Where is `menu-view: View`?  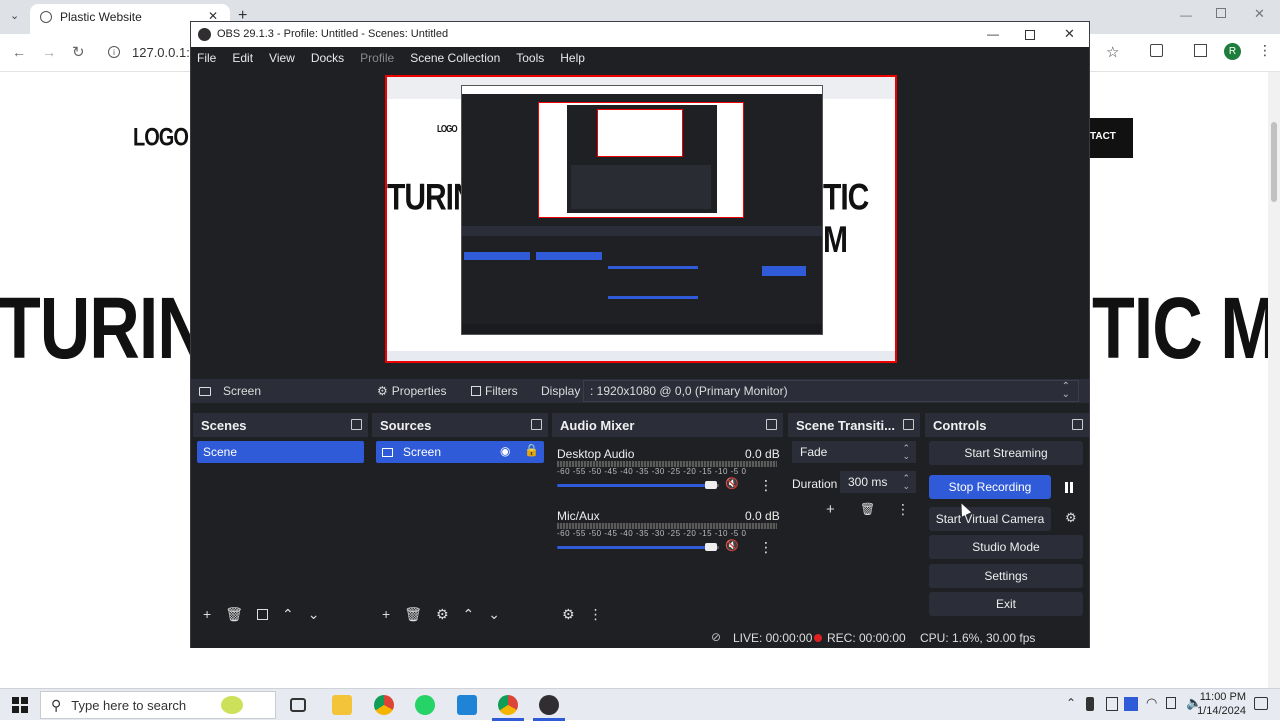
menu-view: View is located at coordinates (282, 58).